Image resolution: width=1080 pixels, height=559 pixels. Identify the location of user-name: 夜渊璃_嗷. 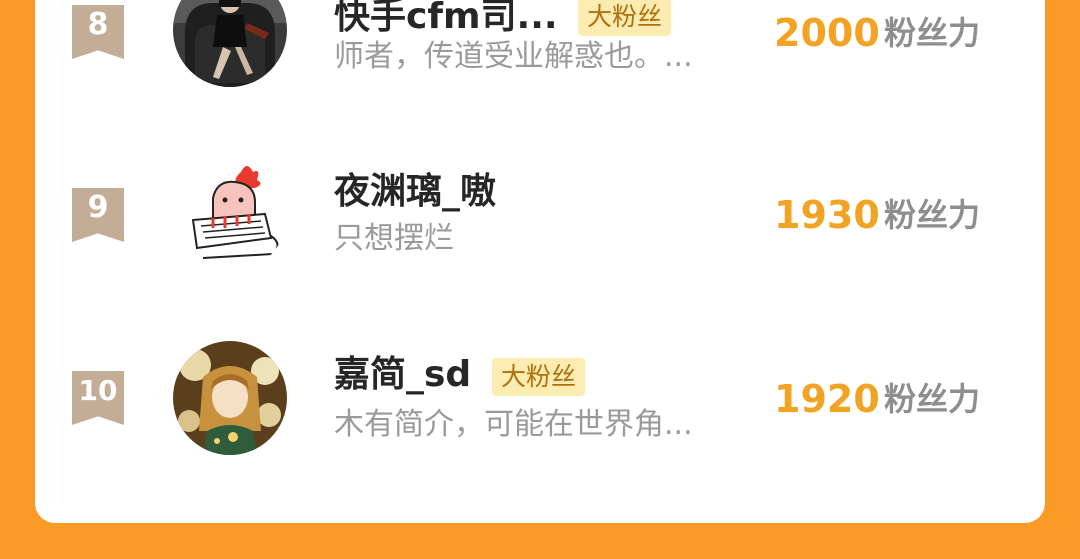
(415, 192).